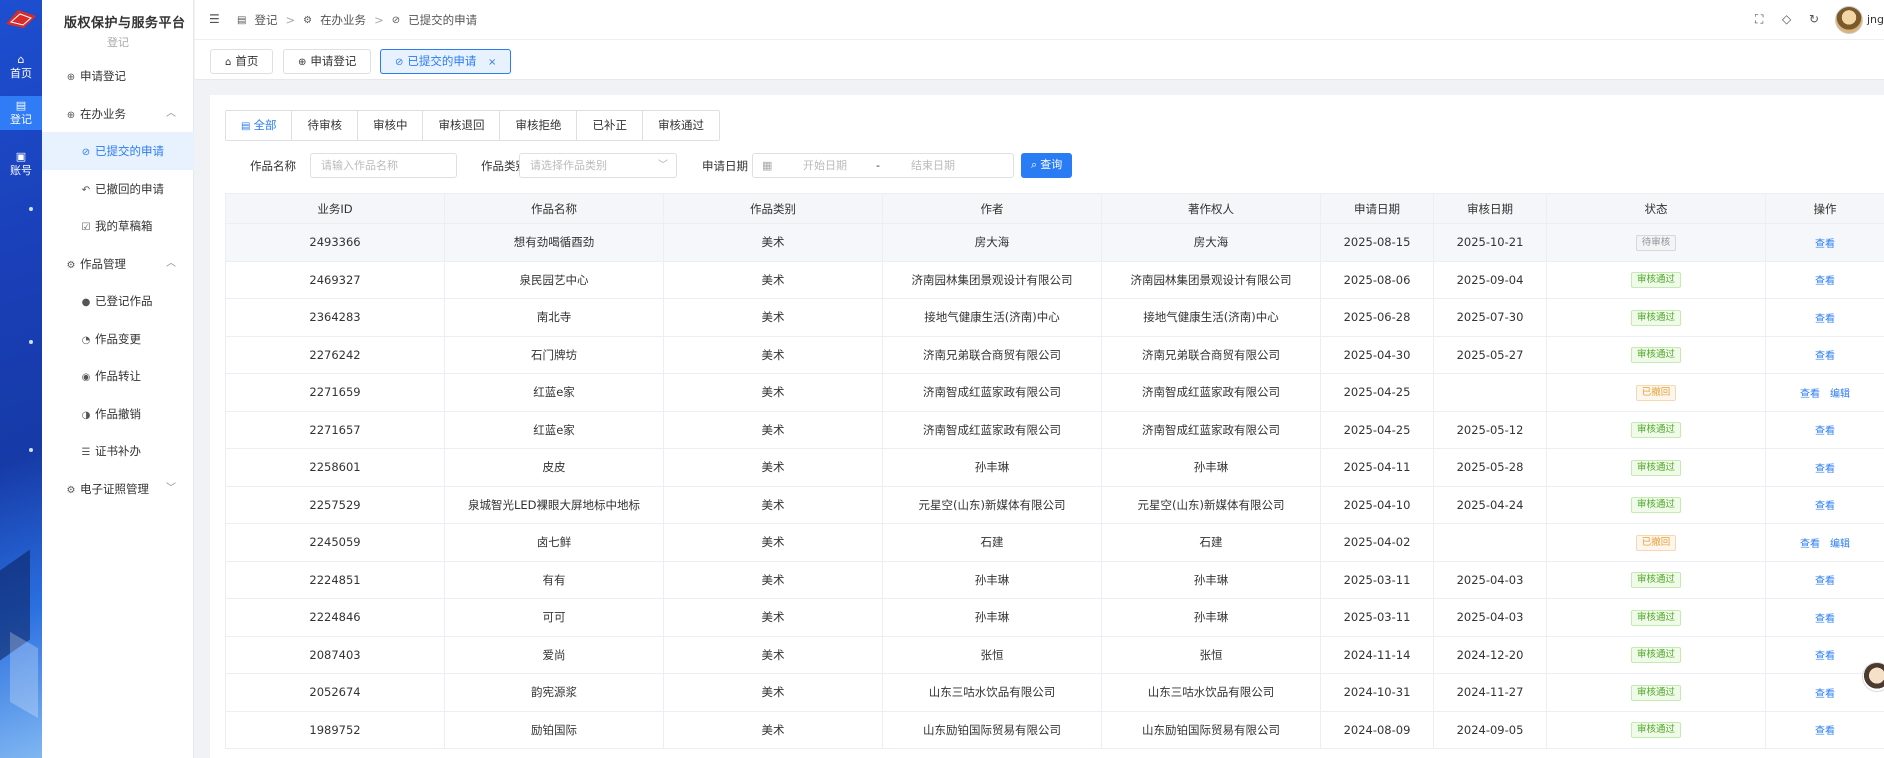 This screenshot has height=758, width=1884. Describe the element at coordinates (118, 339) in the screenshot. I see `sidebar-item-work-change: ◔ 作品变更` at that location.